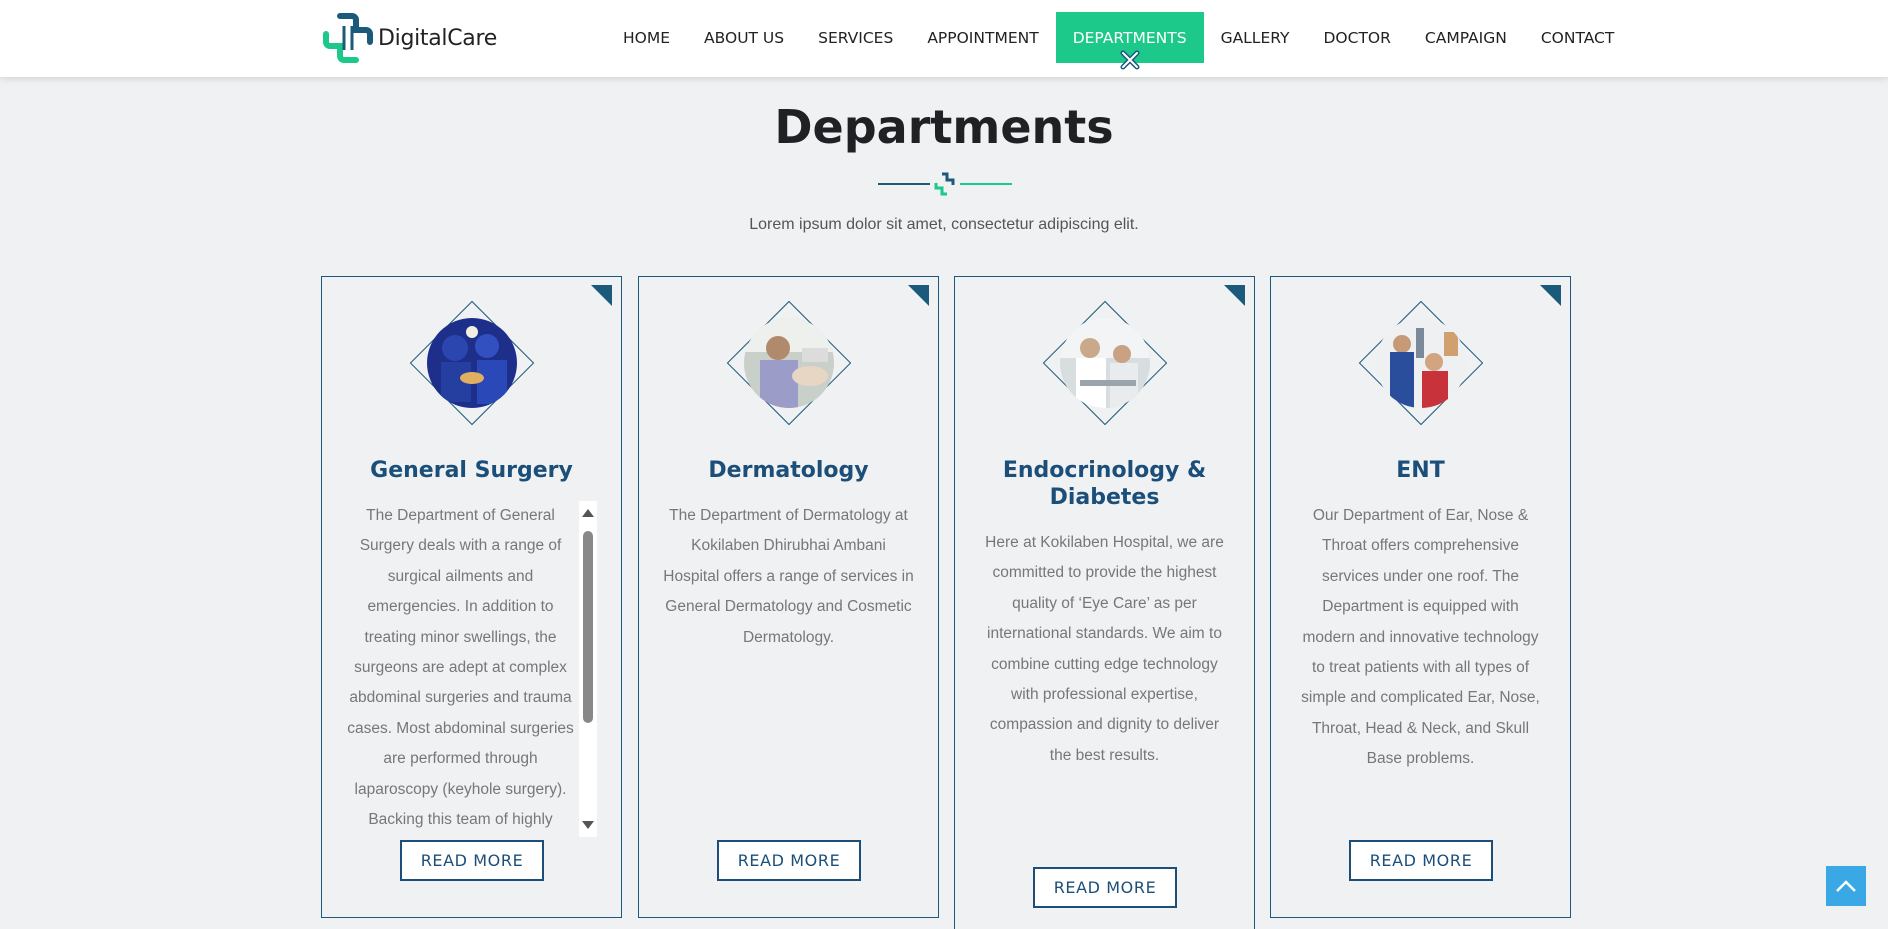 The image size is (1888, 929). I want to click on nav-label: SERVICES, so click(856, 37).